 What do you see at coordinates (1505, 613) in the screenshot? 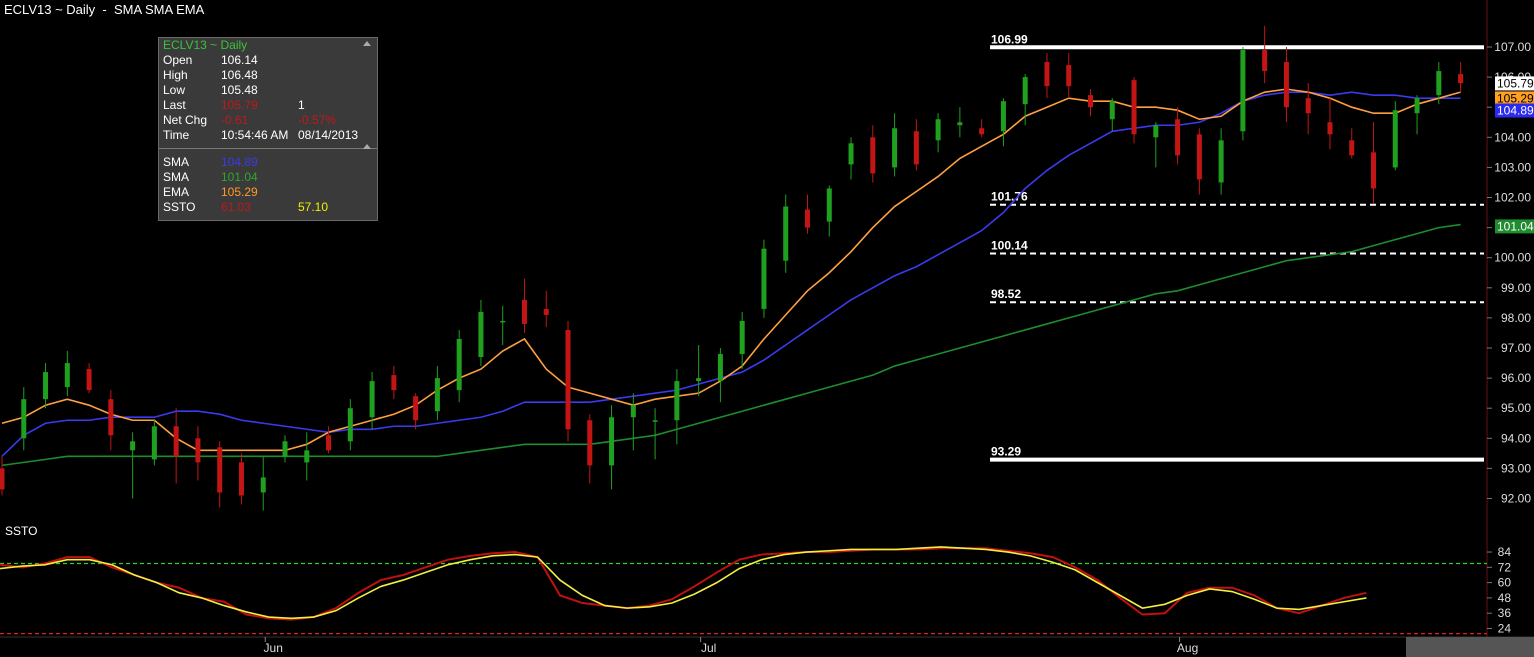
I see `ssto-tick-label: 36` at bounding box center [1505, 613].